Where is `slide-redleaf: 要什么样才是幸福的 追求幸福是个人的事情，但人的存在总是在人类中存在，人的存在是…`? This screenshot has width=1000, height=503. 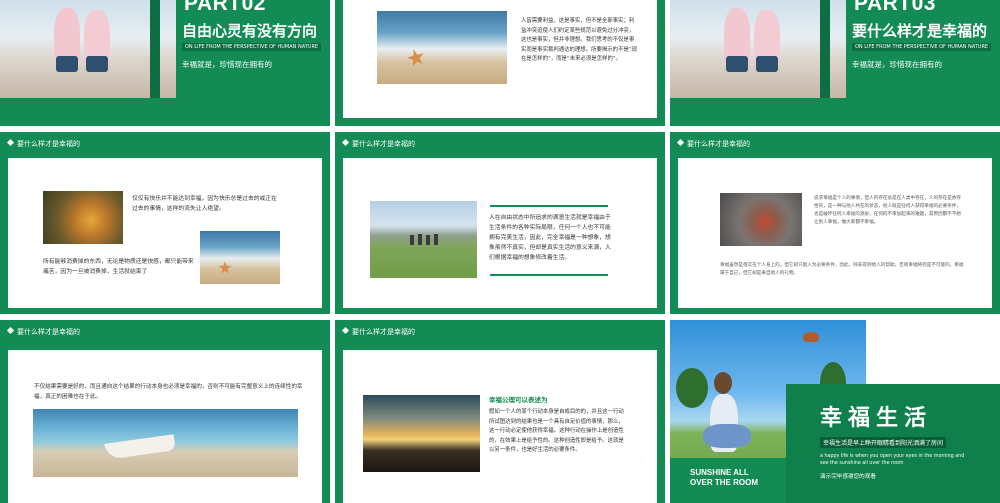 slide-redleaf: 要什么样才是幸福的 追求幸福是个人的事情，但人的存在总是在人类中存在，人的存在是… is located at coordinates (835, 223).